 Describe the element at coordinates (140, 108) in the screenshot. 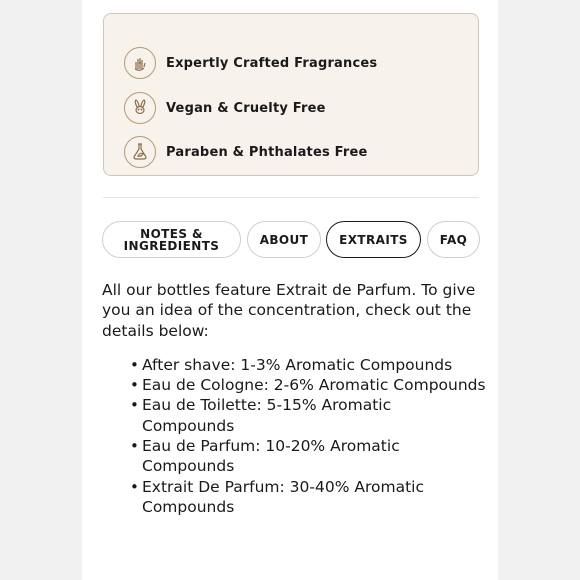

I see `rabbit-icon` at that location.